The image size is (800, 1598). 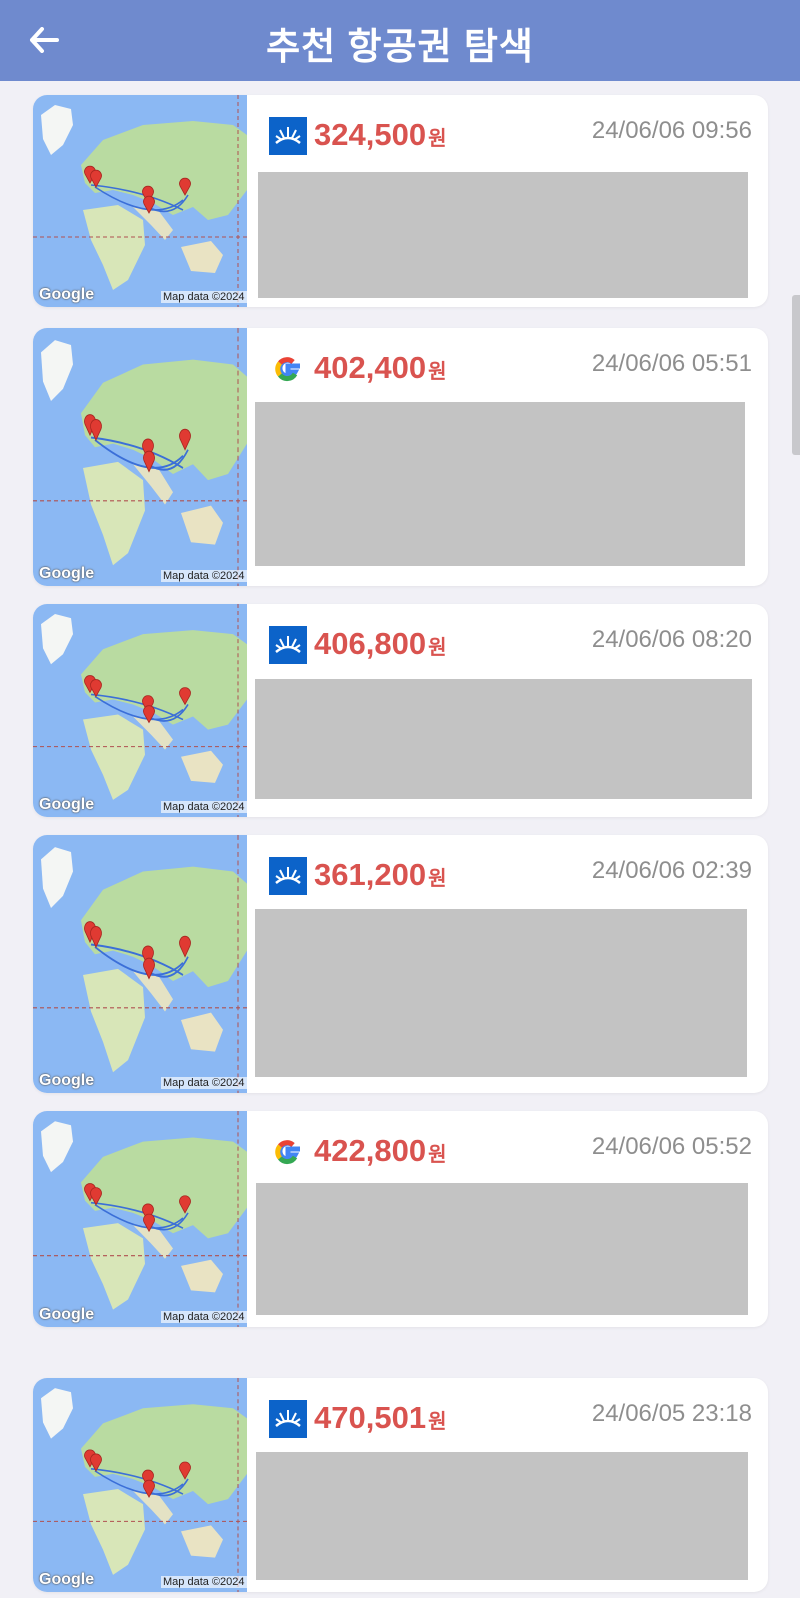 I want to click on search-datetime: 24/06/06 05:52, so click(x=671, y=1146).